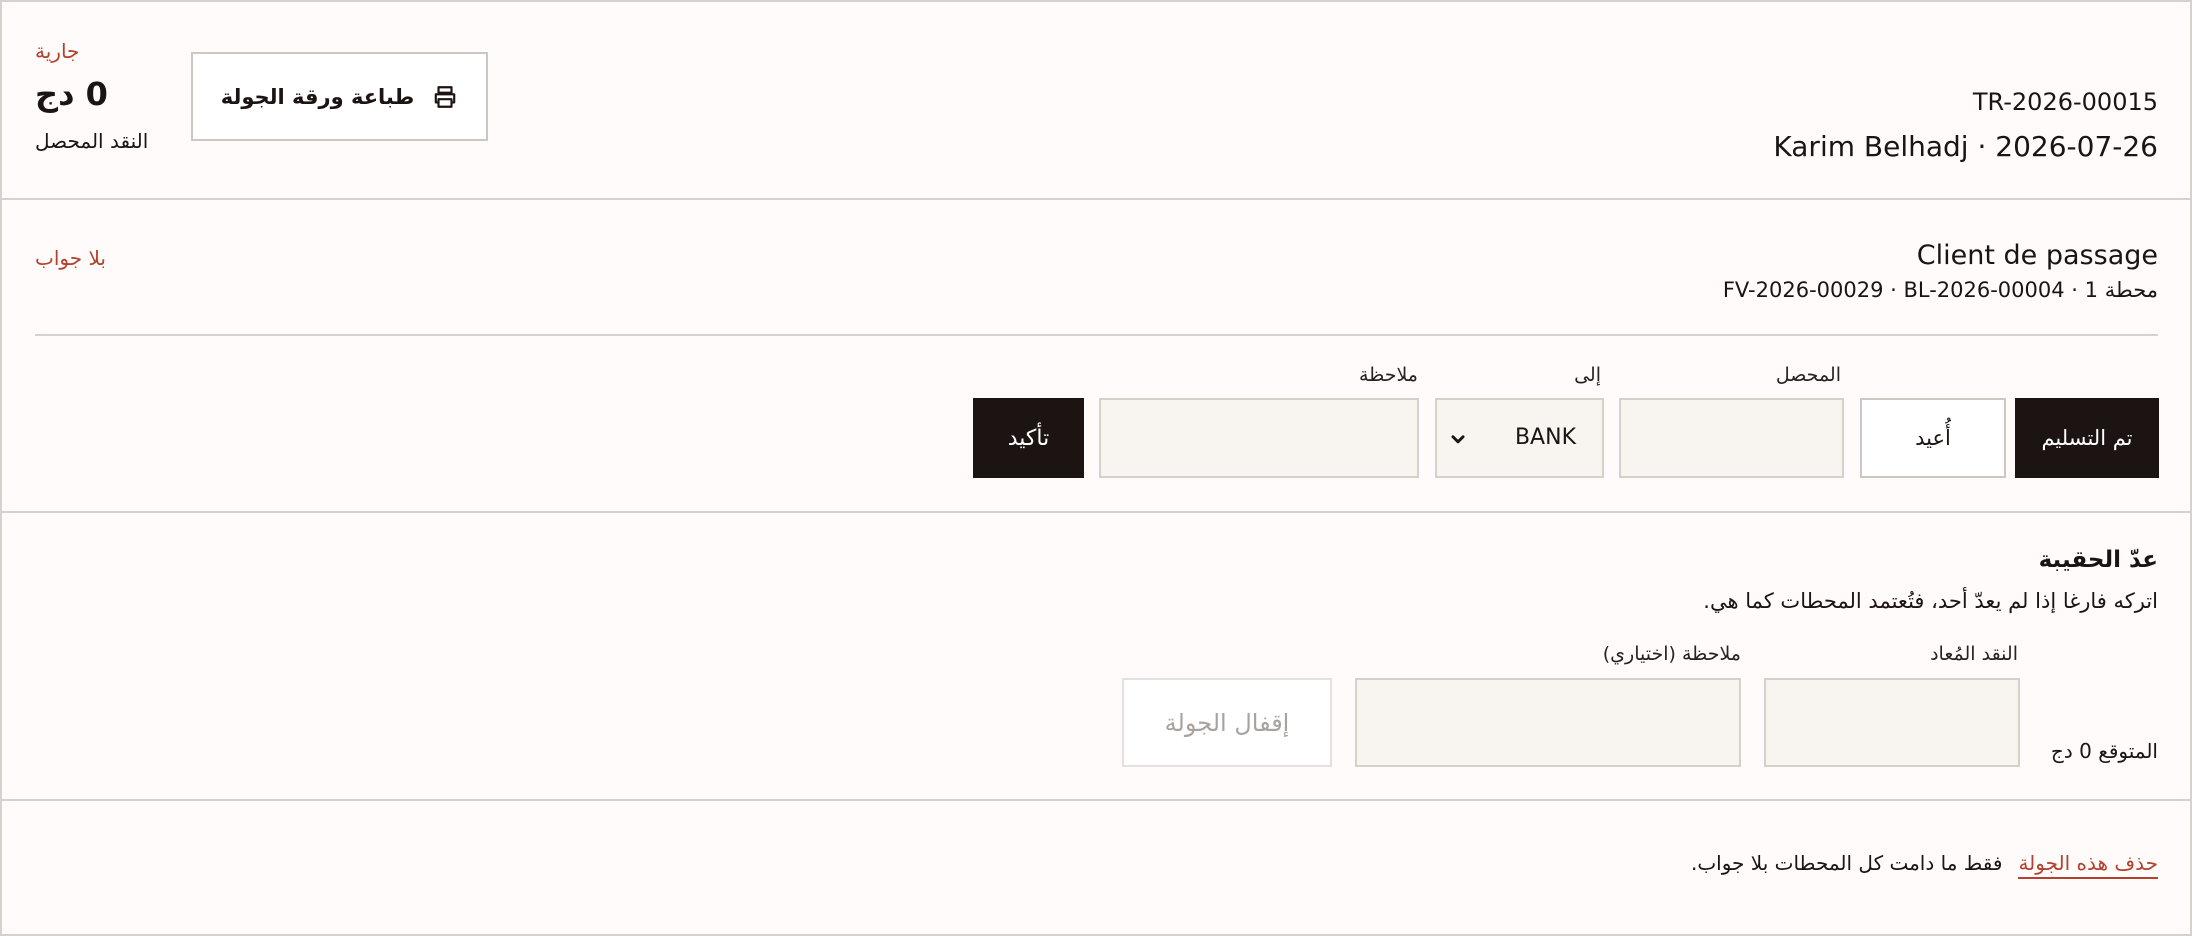 This screenshot has height=936, width=2192. What do you see at coordinates (2088, 865) in the screenshot?
I see `delete-tour-link: حذف هذه الجولة` at bounding box center [2088, 865].